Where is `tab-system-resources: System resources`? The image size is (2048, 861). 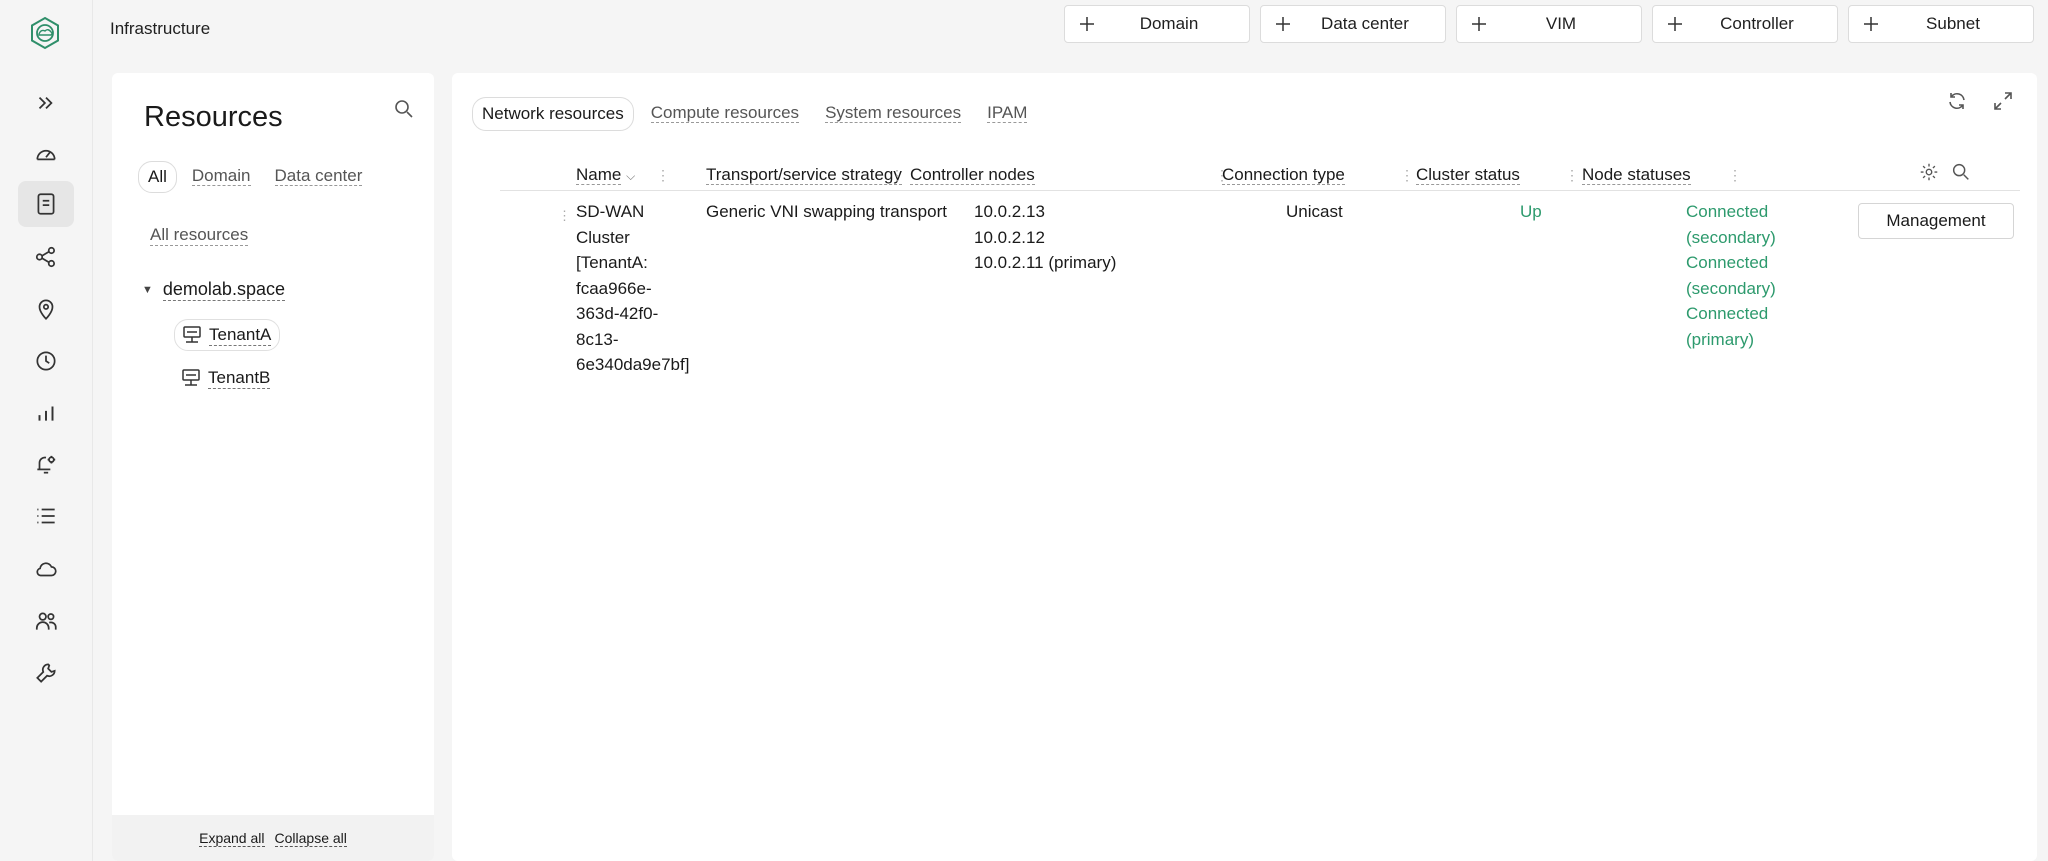
tab-system-resources: System resources is located at coordinates (893, 114).